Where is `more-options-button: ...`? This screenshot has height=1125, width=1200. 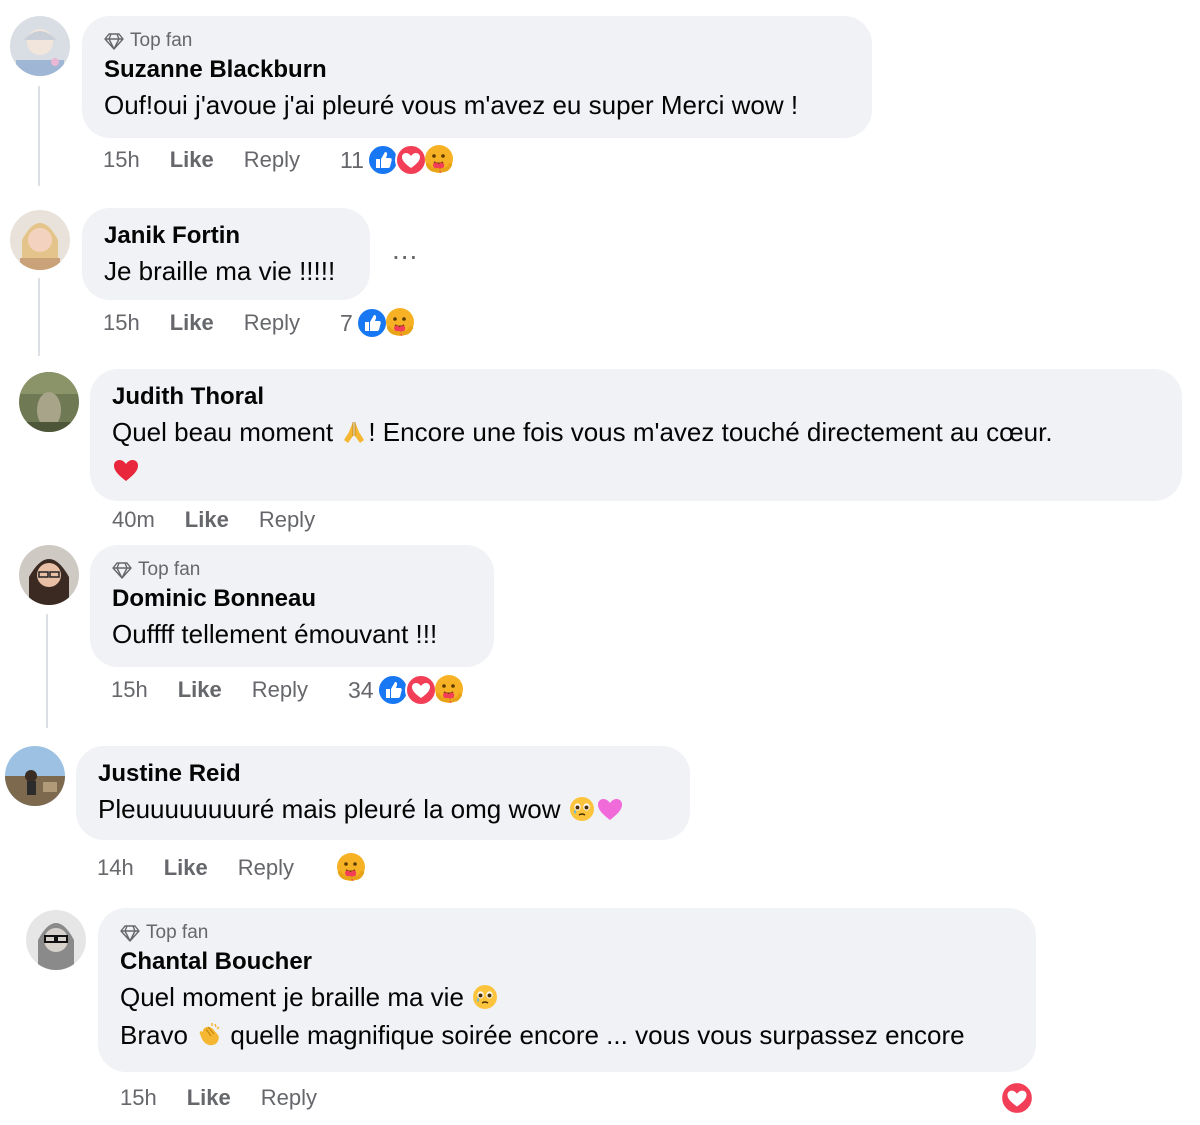
more-options-button: ... is located at coordinates (405, 250).